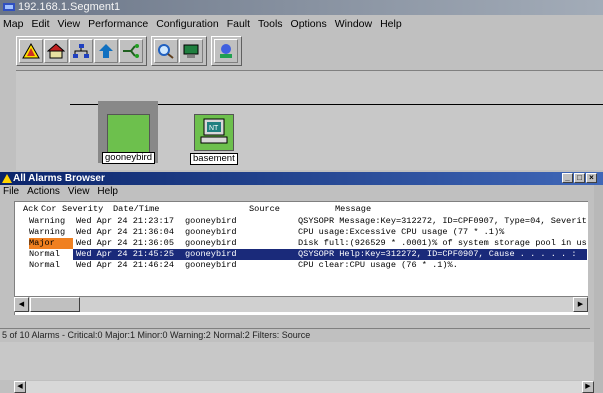 The image size is (603, 393). What do you see at coordinates (401, 232) in the screenshot?
I see `row-message: CPU usage:Excessive CPU usage (77 * .1)%` at bounding box center [401, 232].